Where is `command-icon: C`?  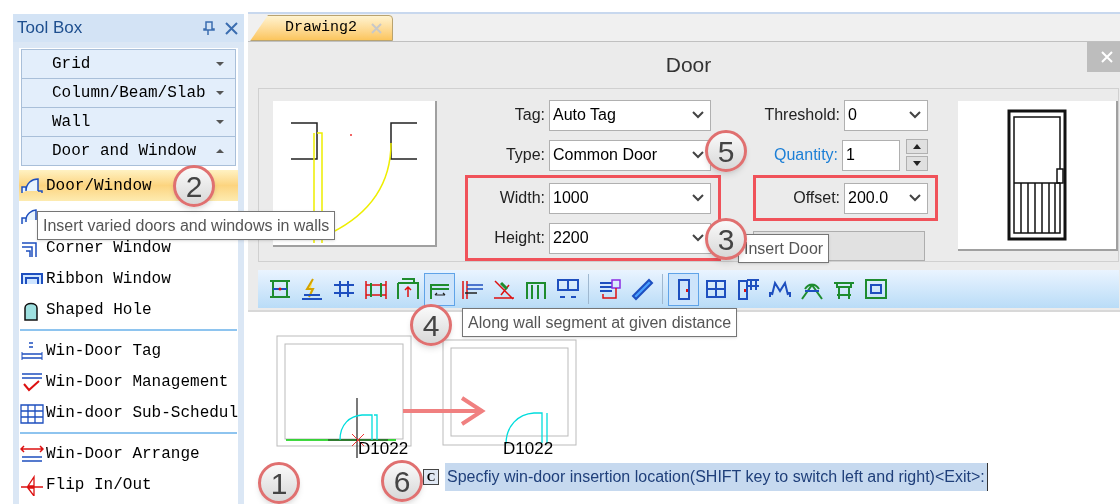
command-icon: C is located at coordinates (431, 477).